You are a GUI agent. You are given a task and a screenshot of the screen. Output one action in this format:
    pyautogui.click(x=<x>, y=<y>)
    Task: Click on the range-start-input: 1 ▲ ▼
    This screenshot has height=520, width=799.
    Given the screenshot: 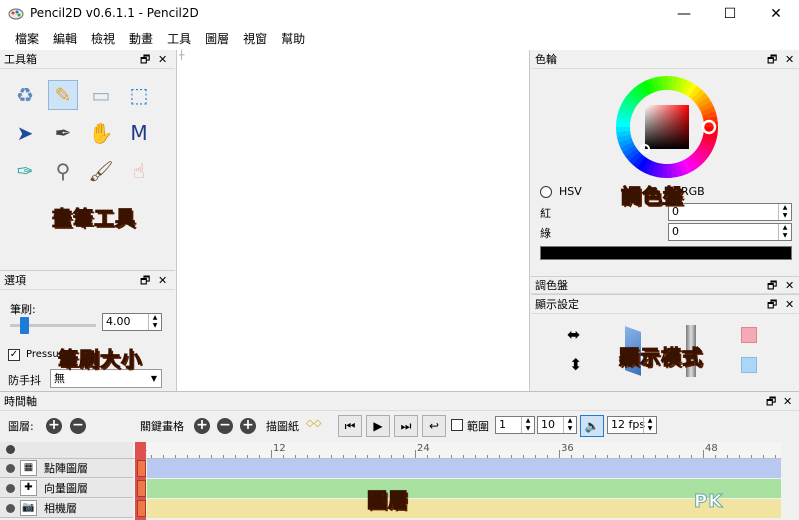 What is the action you would take?
    pyautogui.click(x=515, y=425)
    